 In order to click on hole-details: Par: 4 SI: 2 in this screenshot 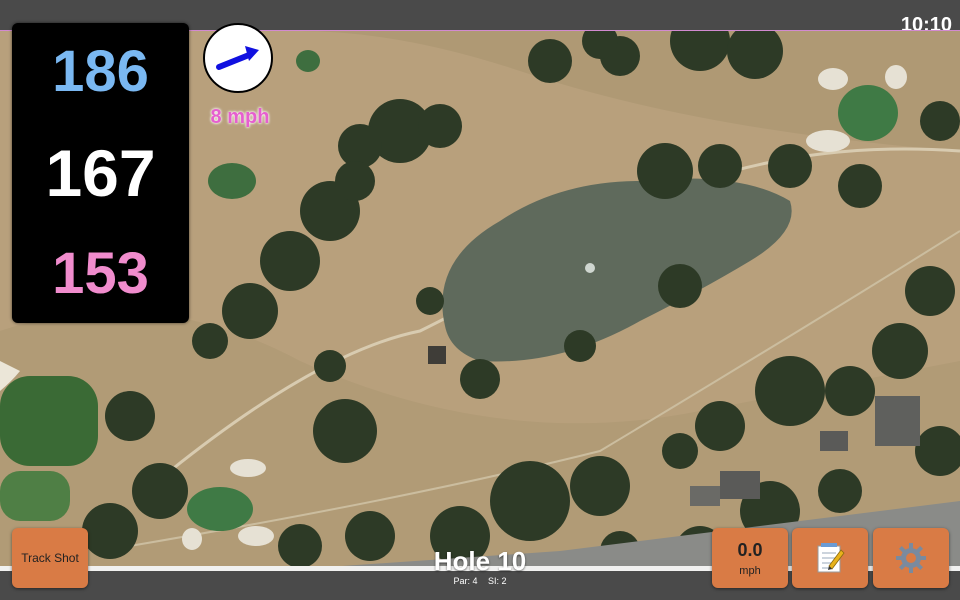, I will do `click(480, 581)`.